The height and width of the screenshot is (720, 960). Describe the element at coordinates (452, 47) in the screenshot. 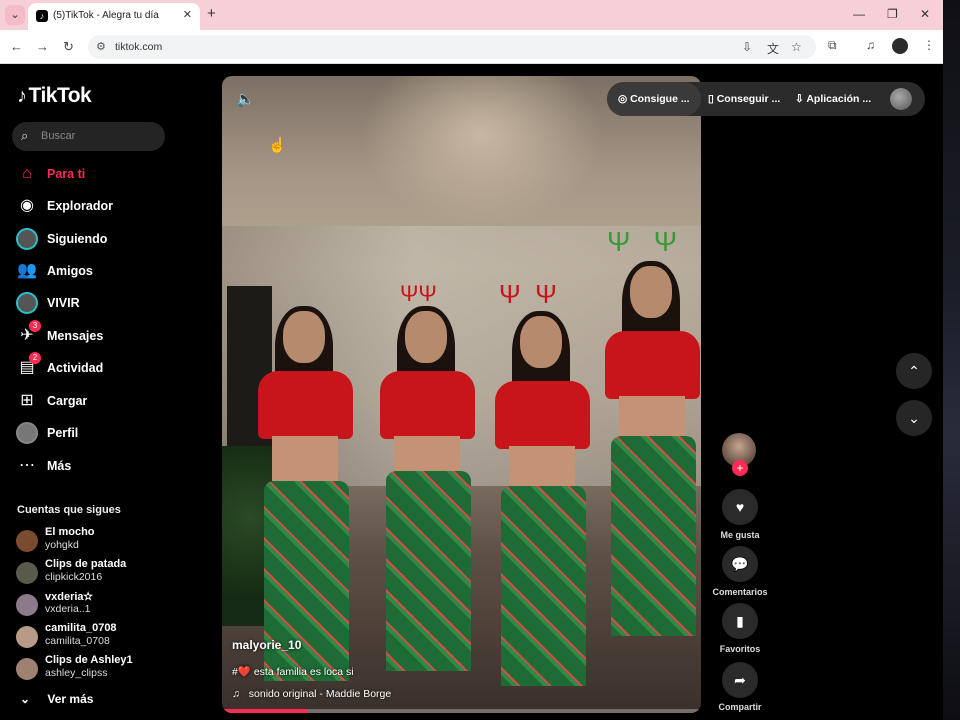

I see `address-bar: ⚙ tiktok.com ⇩ 文 ☆` at that location.